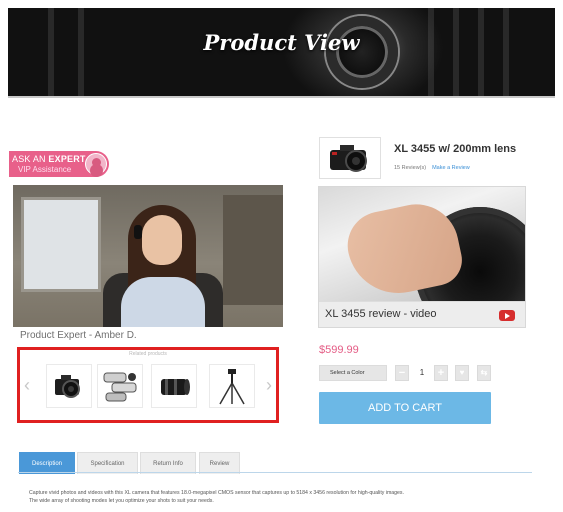 Image resolution: width=563 pixels, height=512 pixels. Describe the element at coordinates (455, 149) in the screenshot. I see `product-title: XL 3455 w/ 200mm lens` at that location.